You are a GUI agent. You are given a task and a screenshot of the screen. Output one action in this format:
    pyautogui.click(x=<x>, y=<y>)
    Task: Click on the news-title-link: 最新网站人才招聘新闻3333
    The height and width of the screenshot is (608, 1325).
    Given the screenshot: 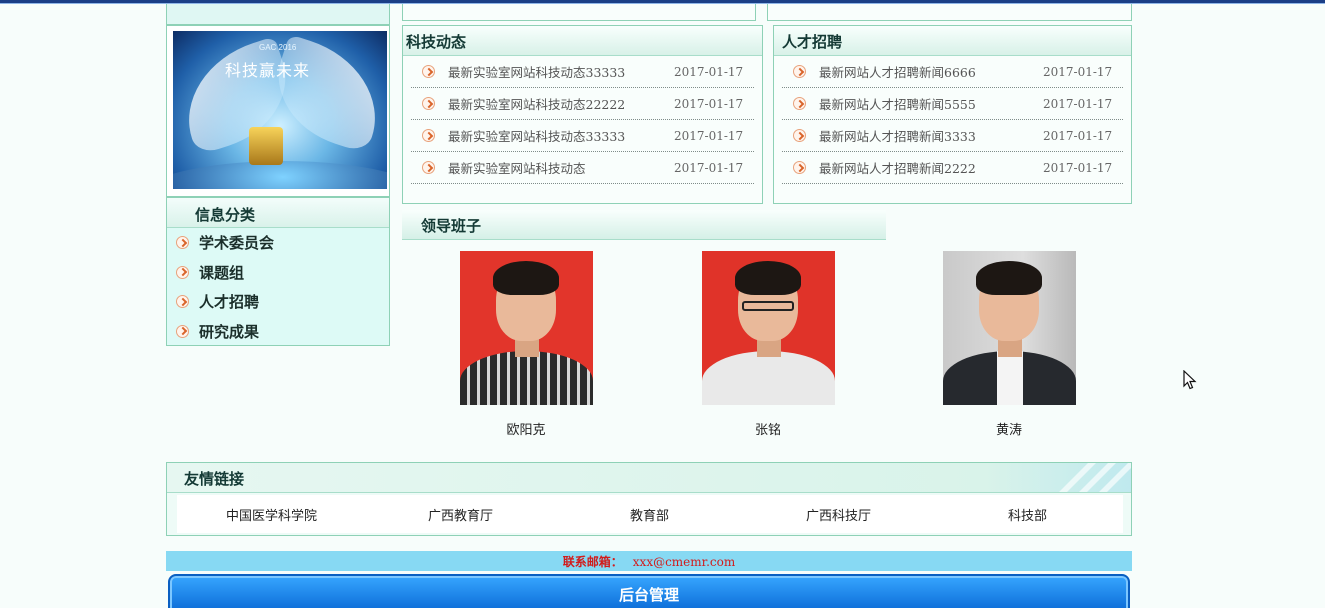 What is the action you would take?
    pyautogui.click(x=931, y=135)
    